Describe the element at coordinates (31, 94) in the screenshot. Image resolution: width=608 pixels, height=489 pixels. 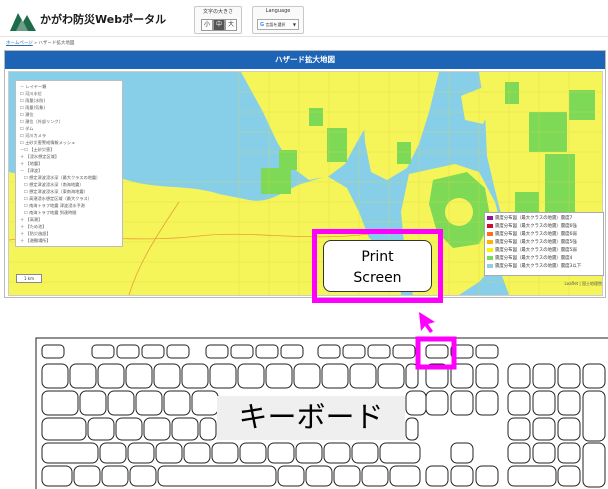
I see `layer-item: ☐ 河川水位` at that location.